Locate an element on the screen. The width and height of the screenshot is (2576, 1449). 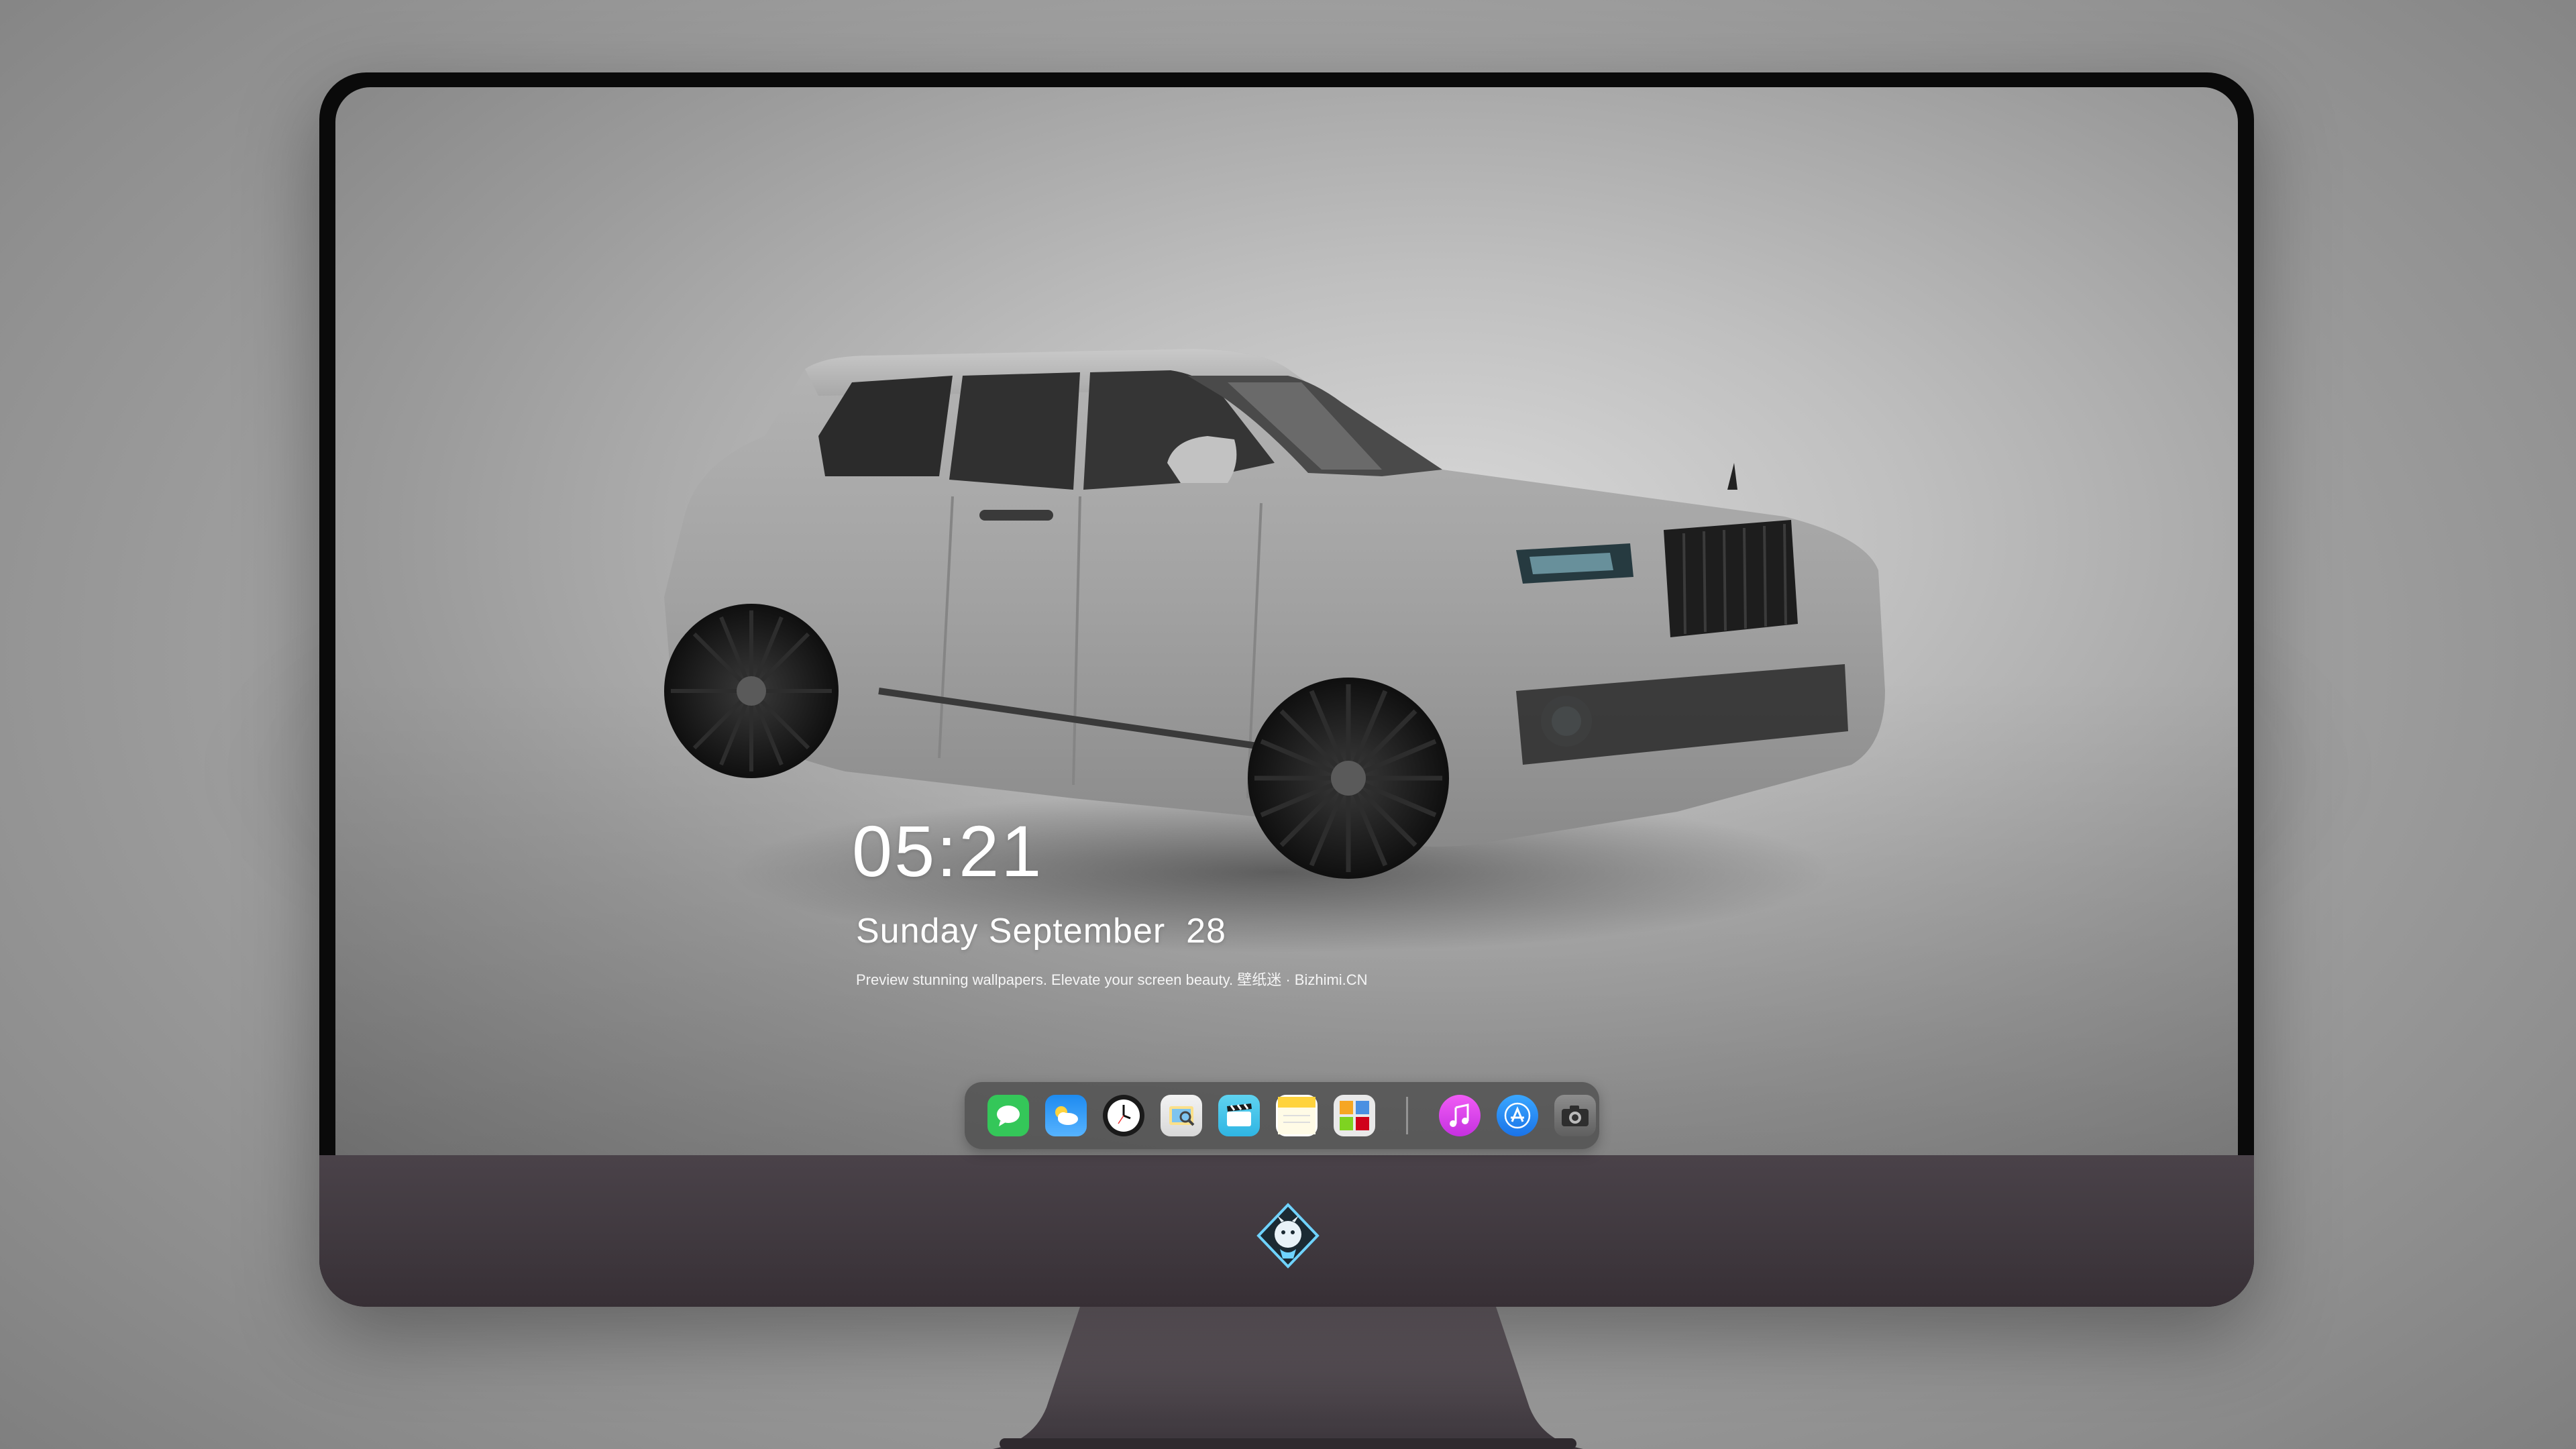
dock-separator is located at coordinates (1407, 1115).